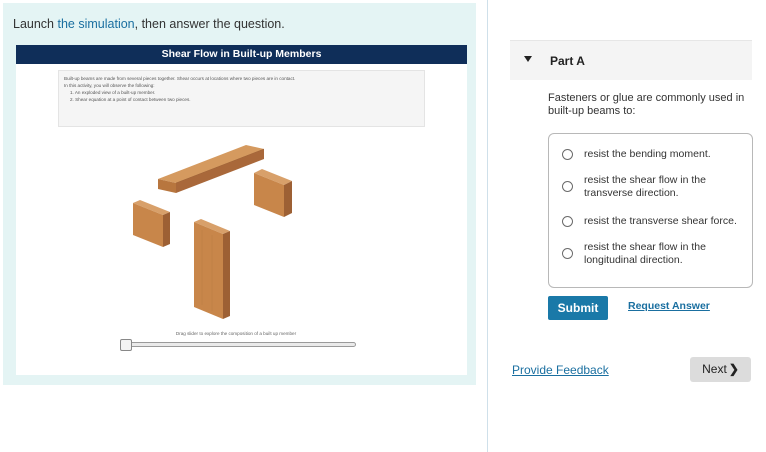 This screenshot has width=766, height=452. I want to click on next-button: Next ❯, so click(720, 369).